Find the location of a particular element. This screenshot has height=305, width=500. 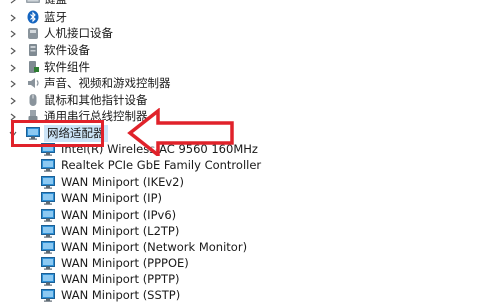

chevron-down-icon is located at coordinates (13, 133).